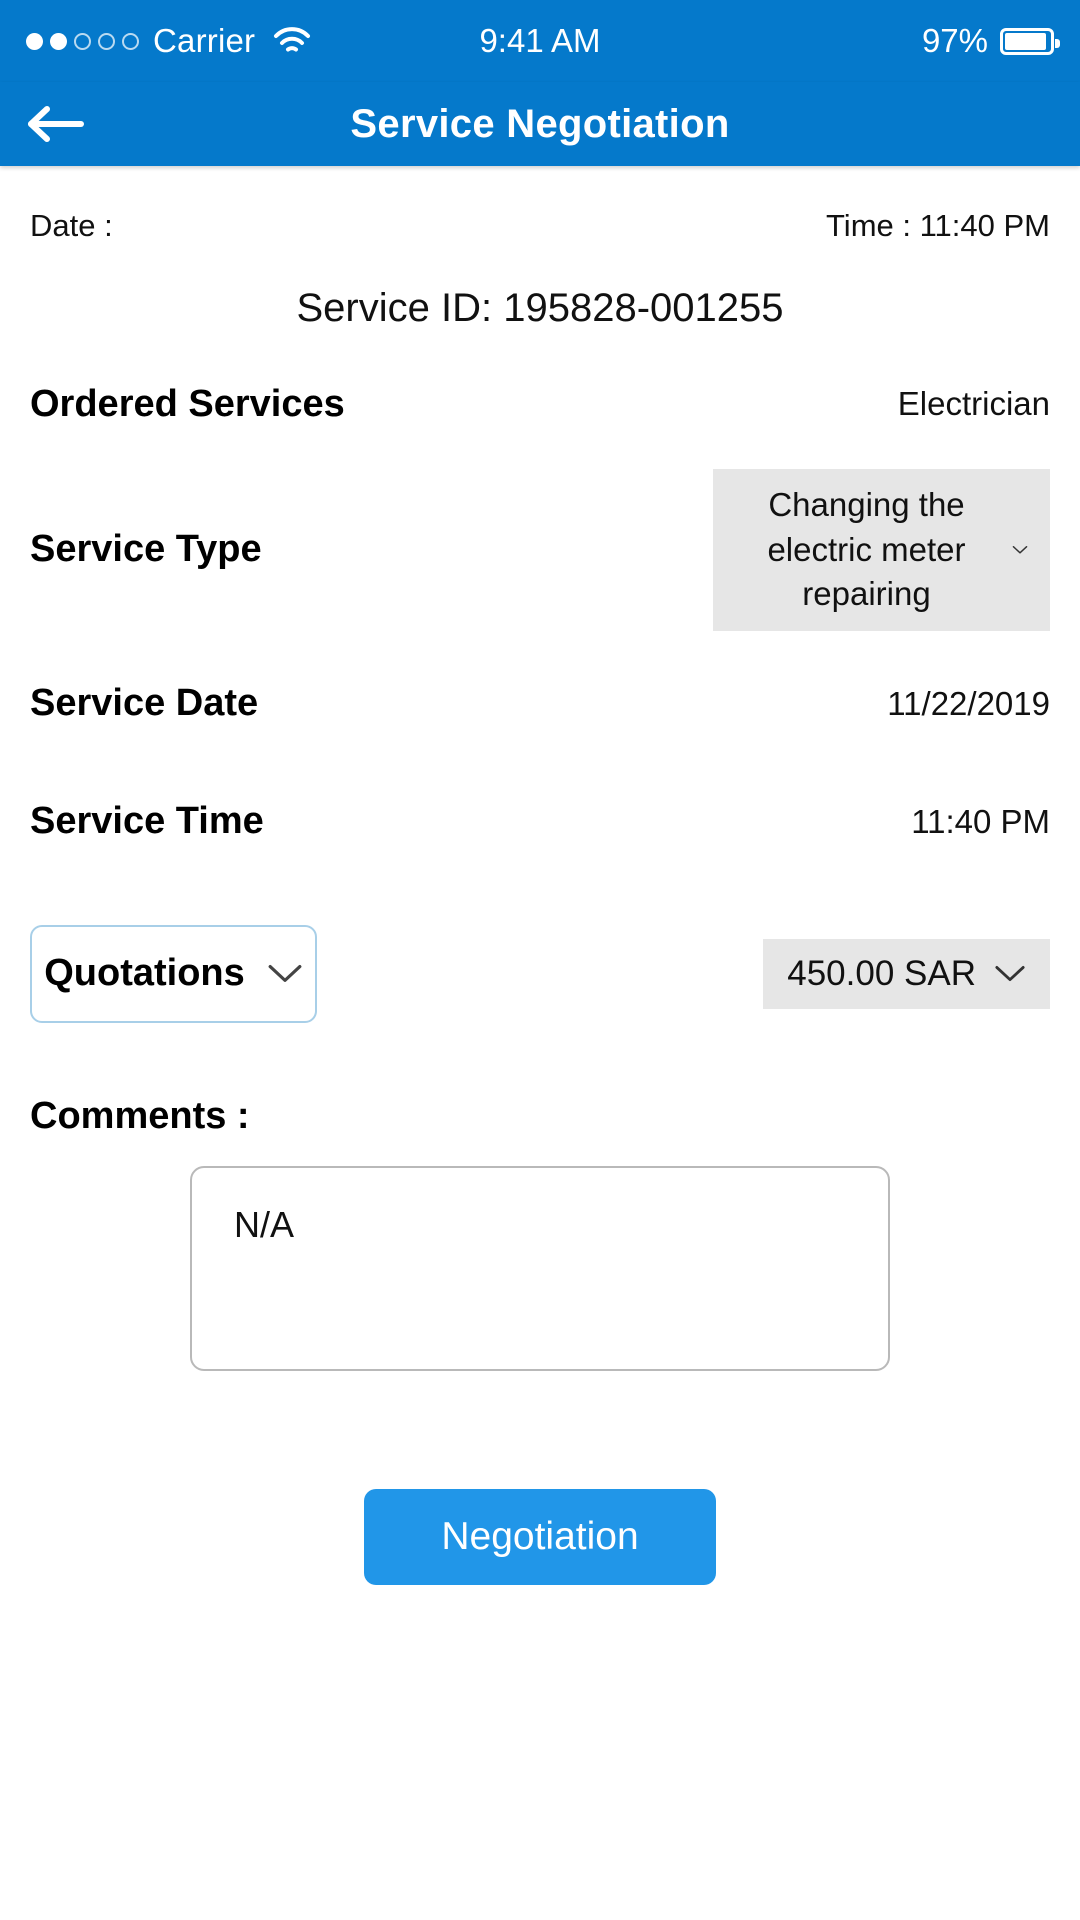 The width and height of the screenshot is (1080, 1920). What do you see at coordinates (144, 703) in the screenshot?
I see `service-date-label: Service Date` at bounding box center [144, 703].